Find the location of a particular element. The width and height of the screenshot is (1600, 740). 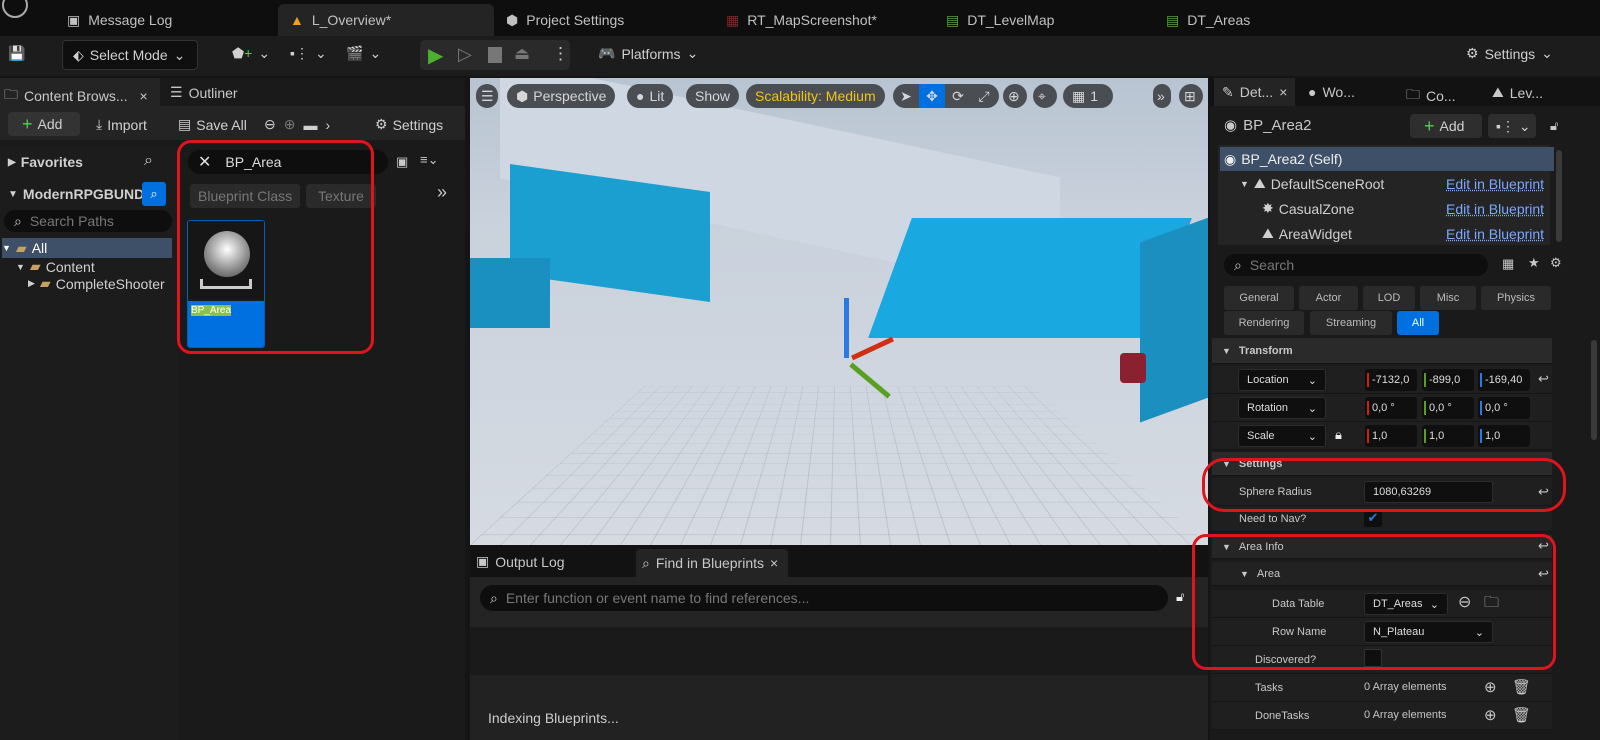

close-icon: × is located at coordinates (774, 563).